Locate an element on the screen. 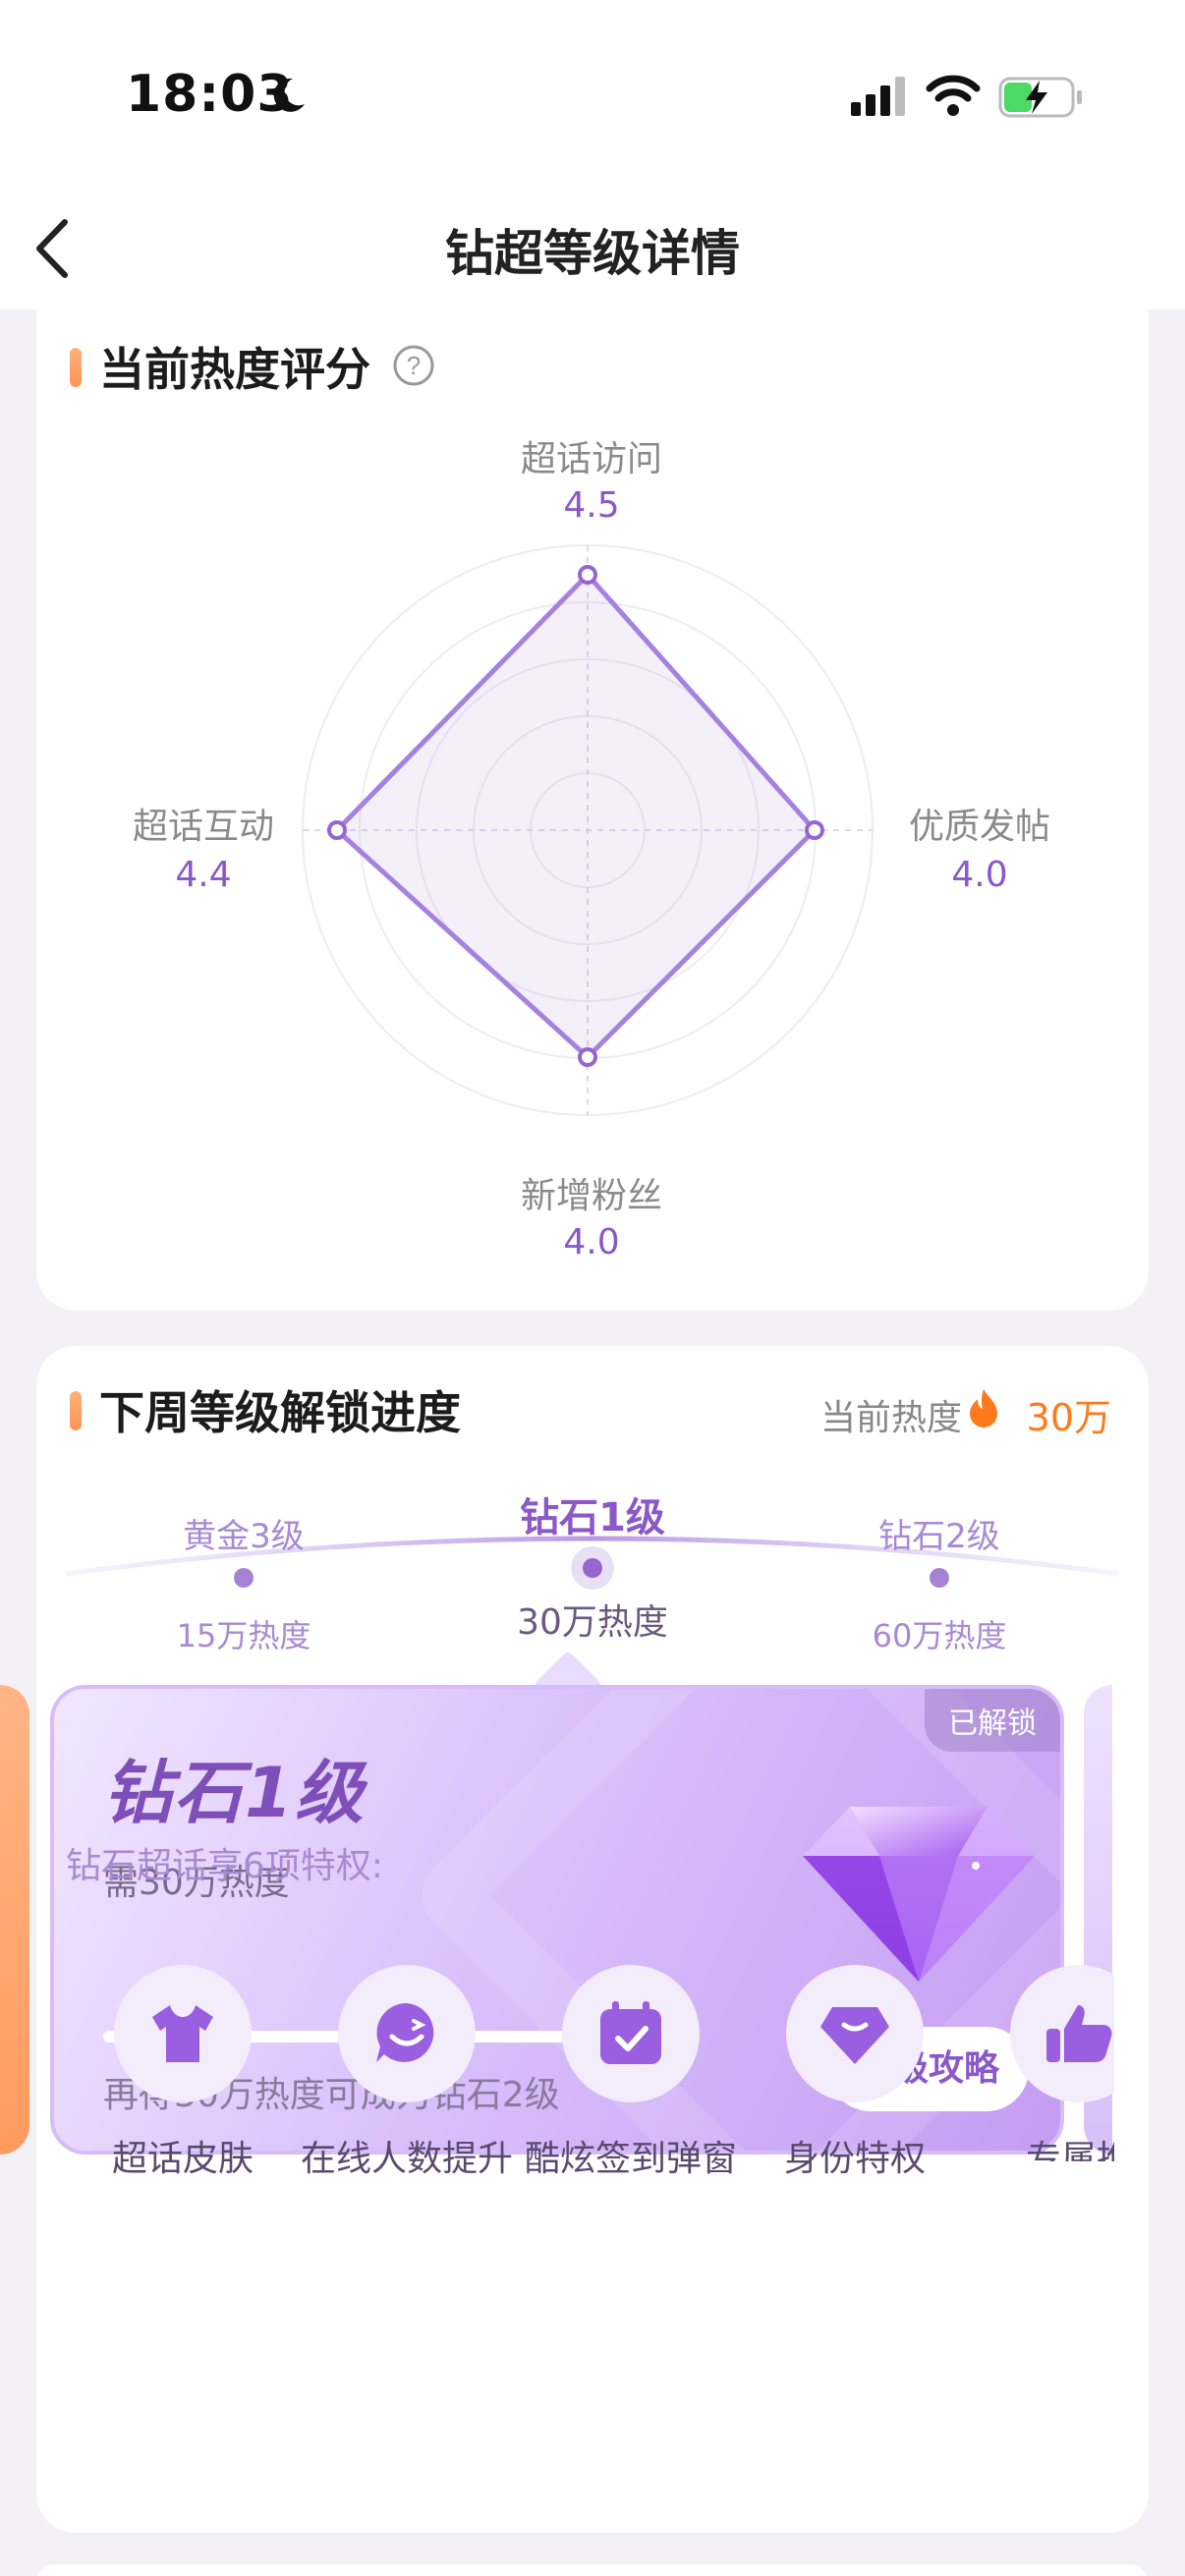 The width and height of the screenshot is (1185, 2576). radar-value-interaction: 4.4 is located at coordinates (204, 875).